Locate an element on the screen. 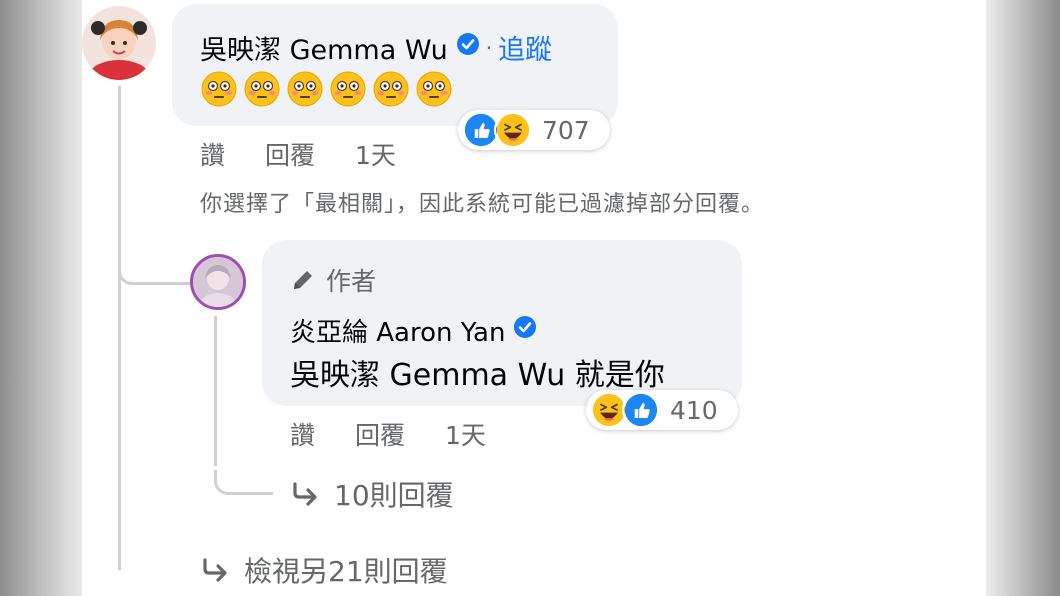  reply-reactions-summary: 410 is located at coordinates (662, 410).